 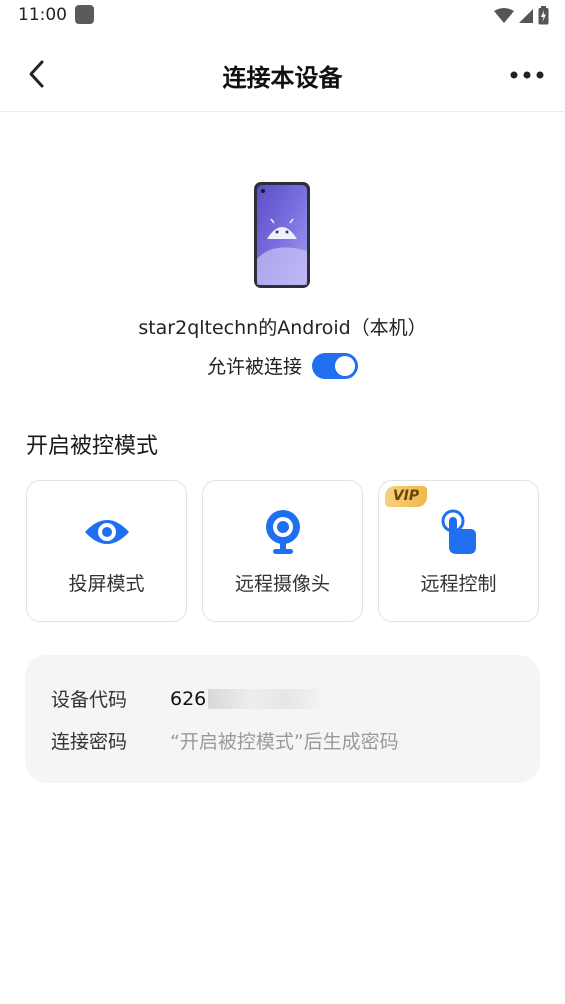 I want to click on allow-connection-row: 允许被连接, so click(x=282, y=365).